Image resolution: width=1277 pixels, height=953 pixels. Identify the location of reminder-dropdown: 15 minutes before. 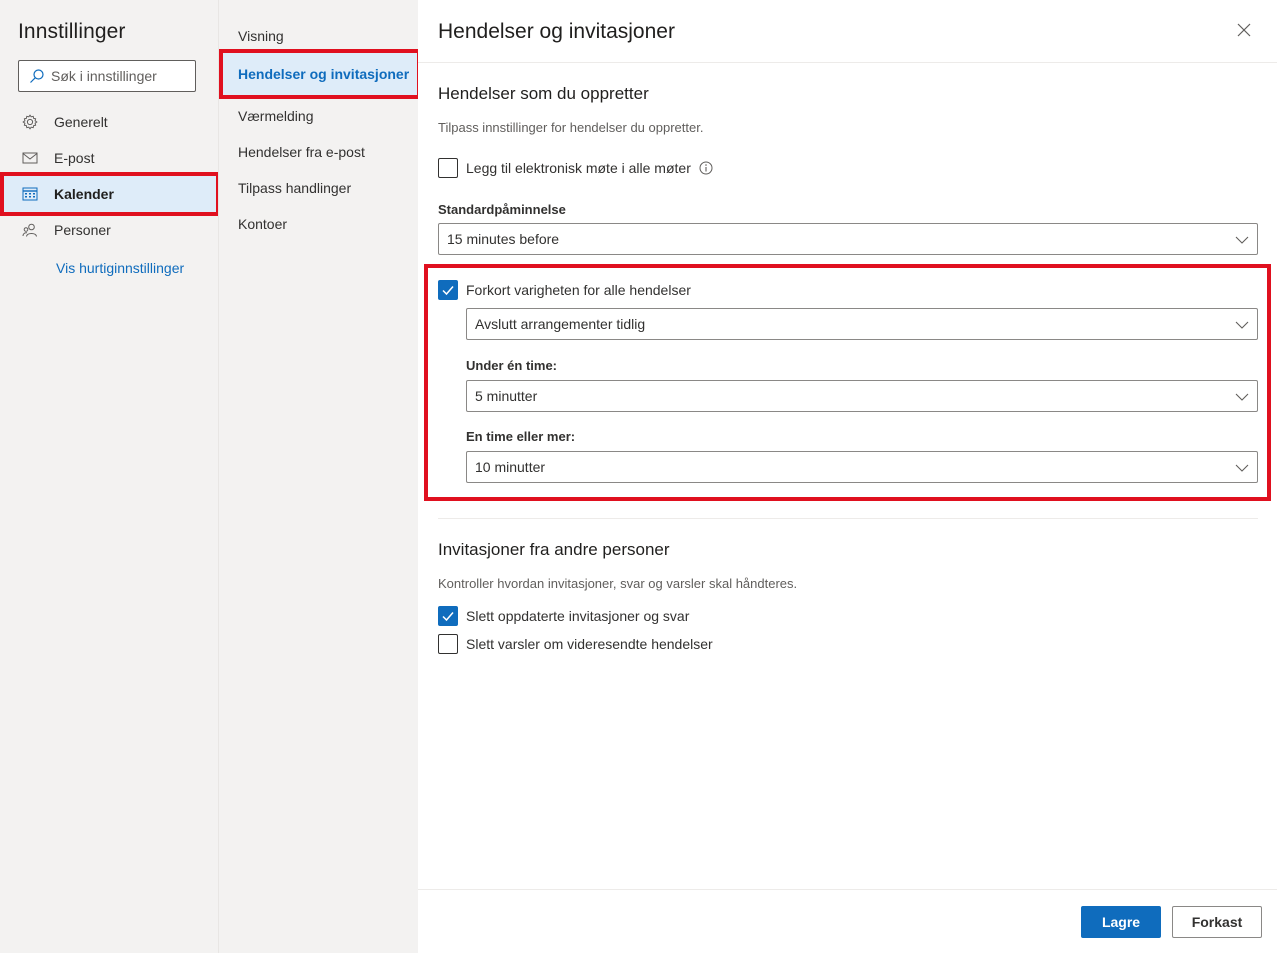
(848, 239).